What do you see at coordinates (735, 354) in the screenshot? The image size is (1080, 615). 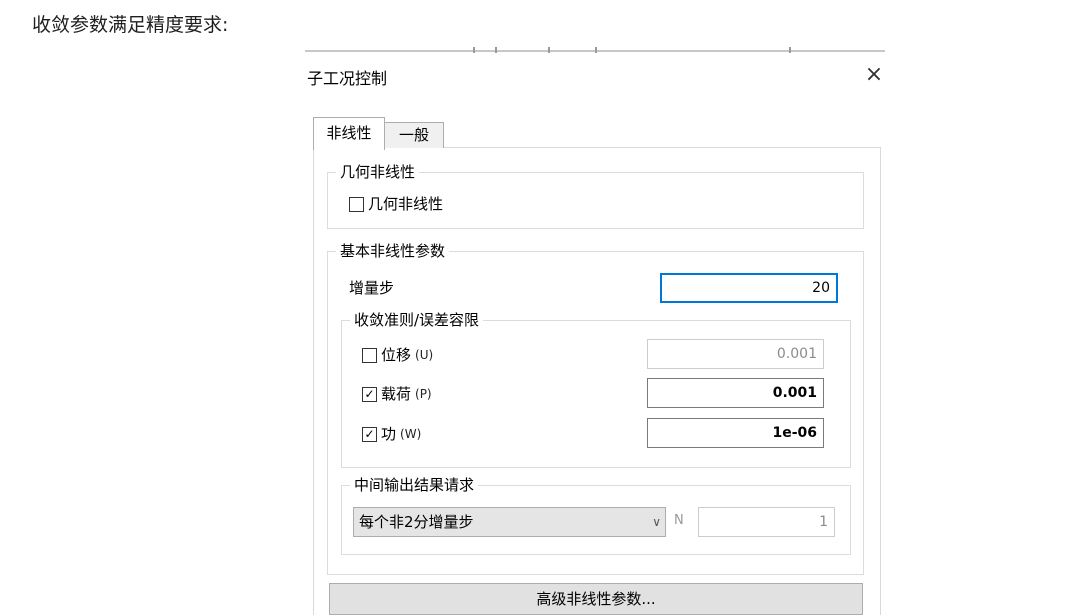 I see `displacement-tolerance-input: 0.001` at bounding box center [735, 354].